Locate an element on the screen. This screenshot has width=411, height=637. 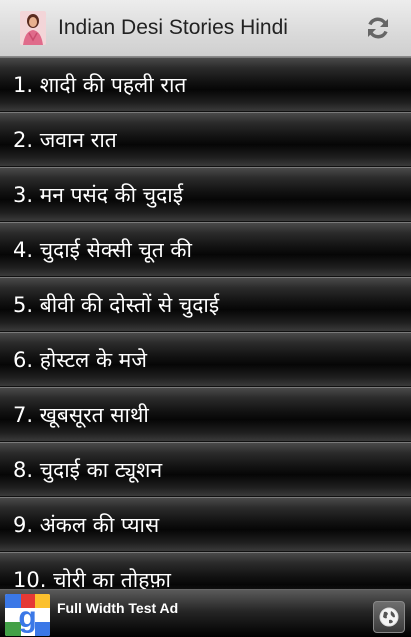
app-title: Indian Desi Stories Hindi is located at coordinates (173, 27).